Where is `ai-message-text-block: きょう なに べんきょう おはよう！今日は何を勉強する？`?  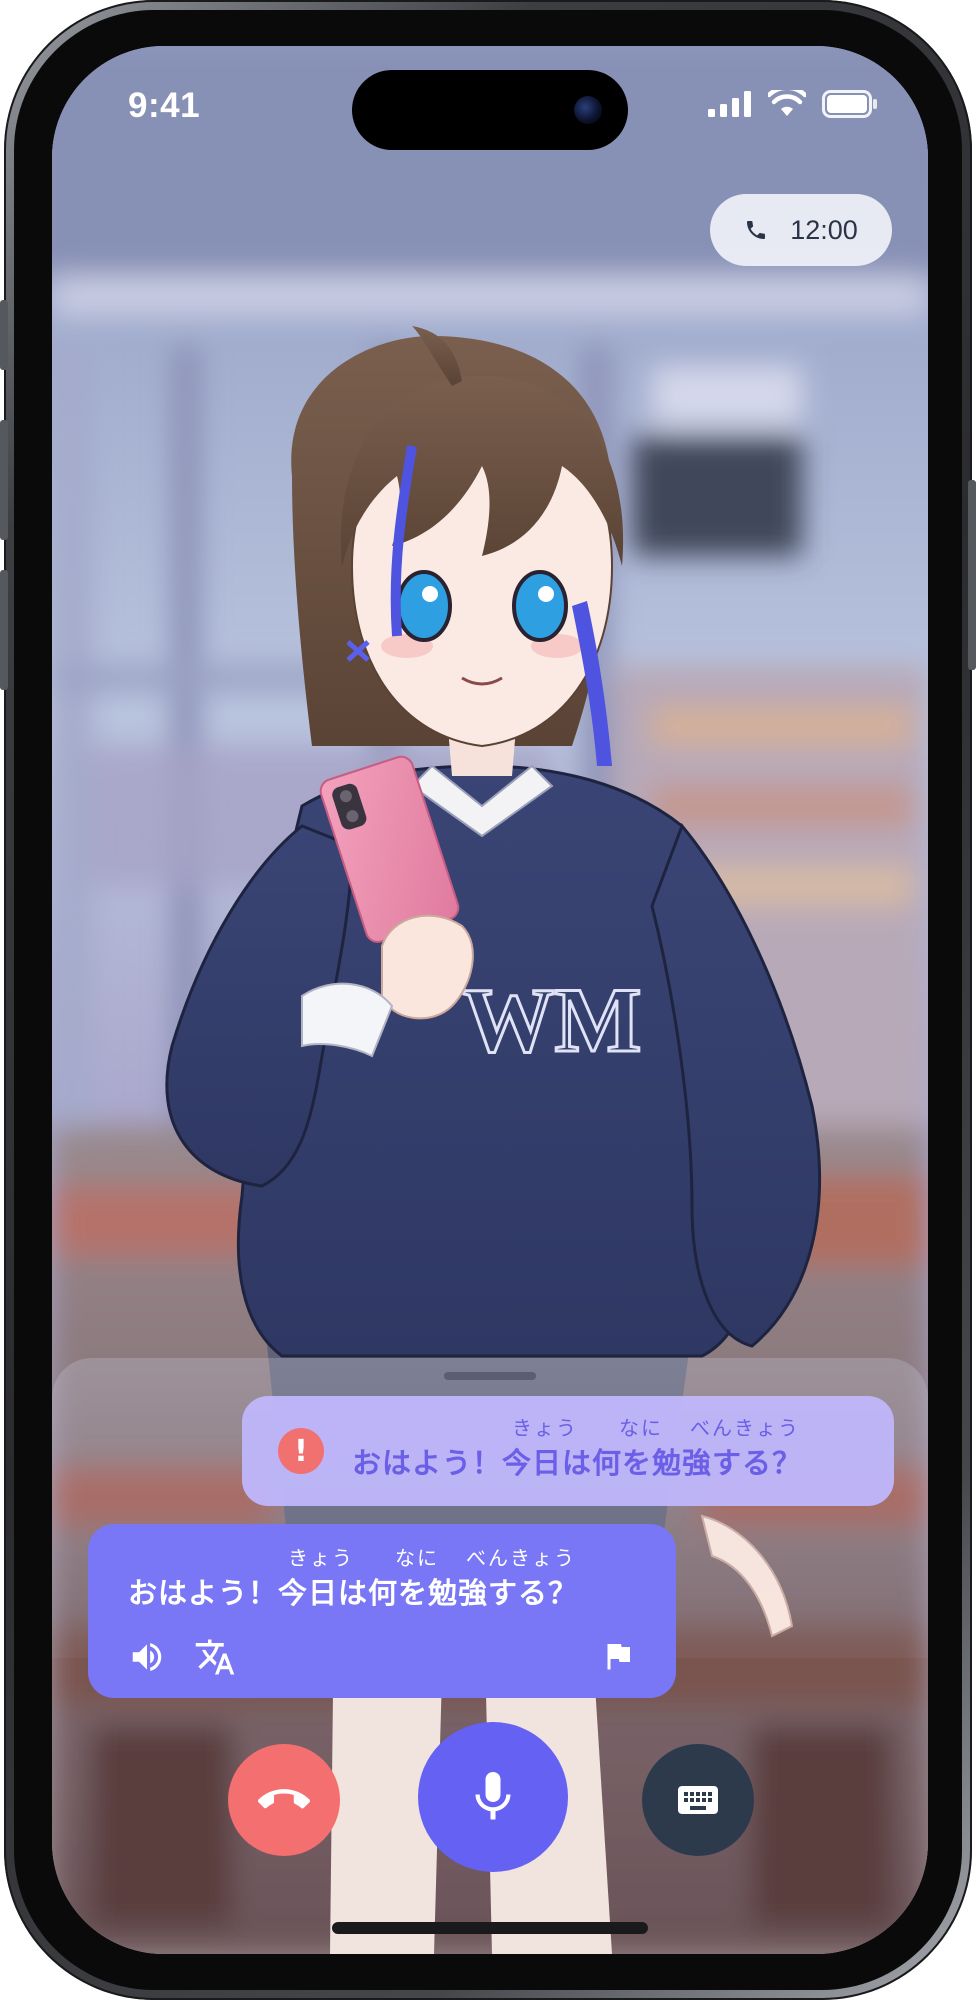
ai-message-text-block: きょう なに べんきょう おはよう！今日は何を勉強する？ is located at coordinates (353, 1577).